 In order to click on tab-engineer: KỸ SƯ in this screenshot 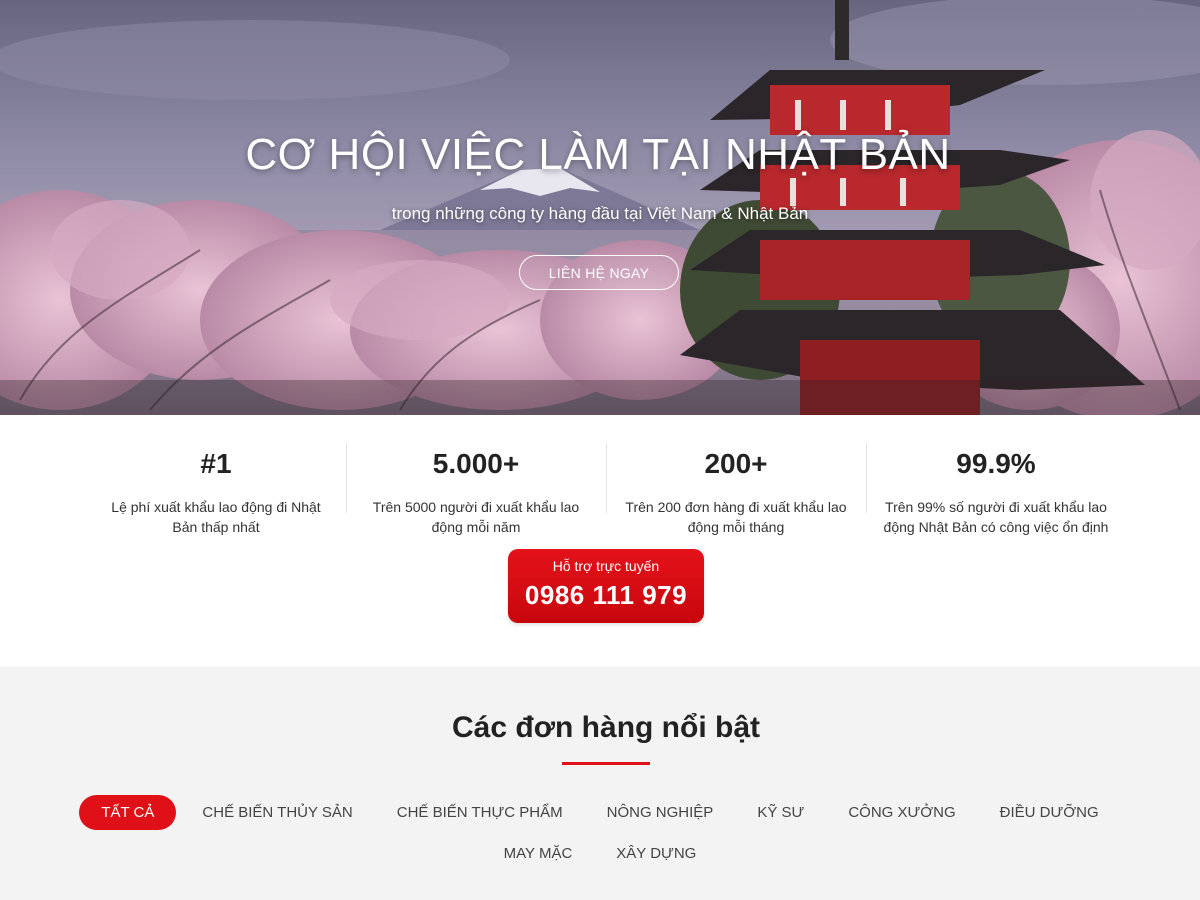, I will do `click(780, 812)`.